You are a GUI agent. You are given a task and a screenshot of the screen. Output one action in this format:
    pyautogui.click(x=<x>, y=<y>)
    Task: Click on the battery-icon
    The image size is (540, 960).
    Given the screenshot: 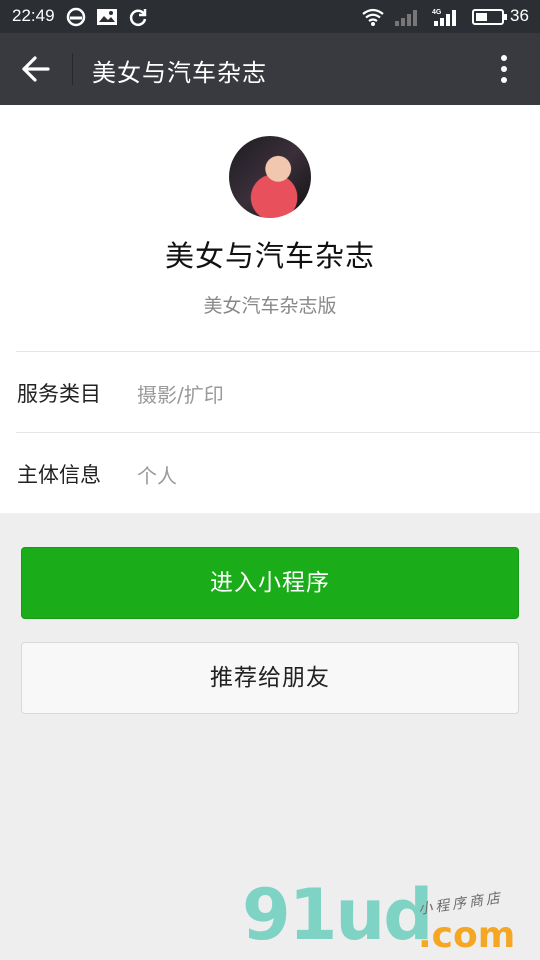 What is the action you would take?
    pyautogui.click(x=490, y=17)
    